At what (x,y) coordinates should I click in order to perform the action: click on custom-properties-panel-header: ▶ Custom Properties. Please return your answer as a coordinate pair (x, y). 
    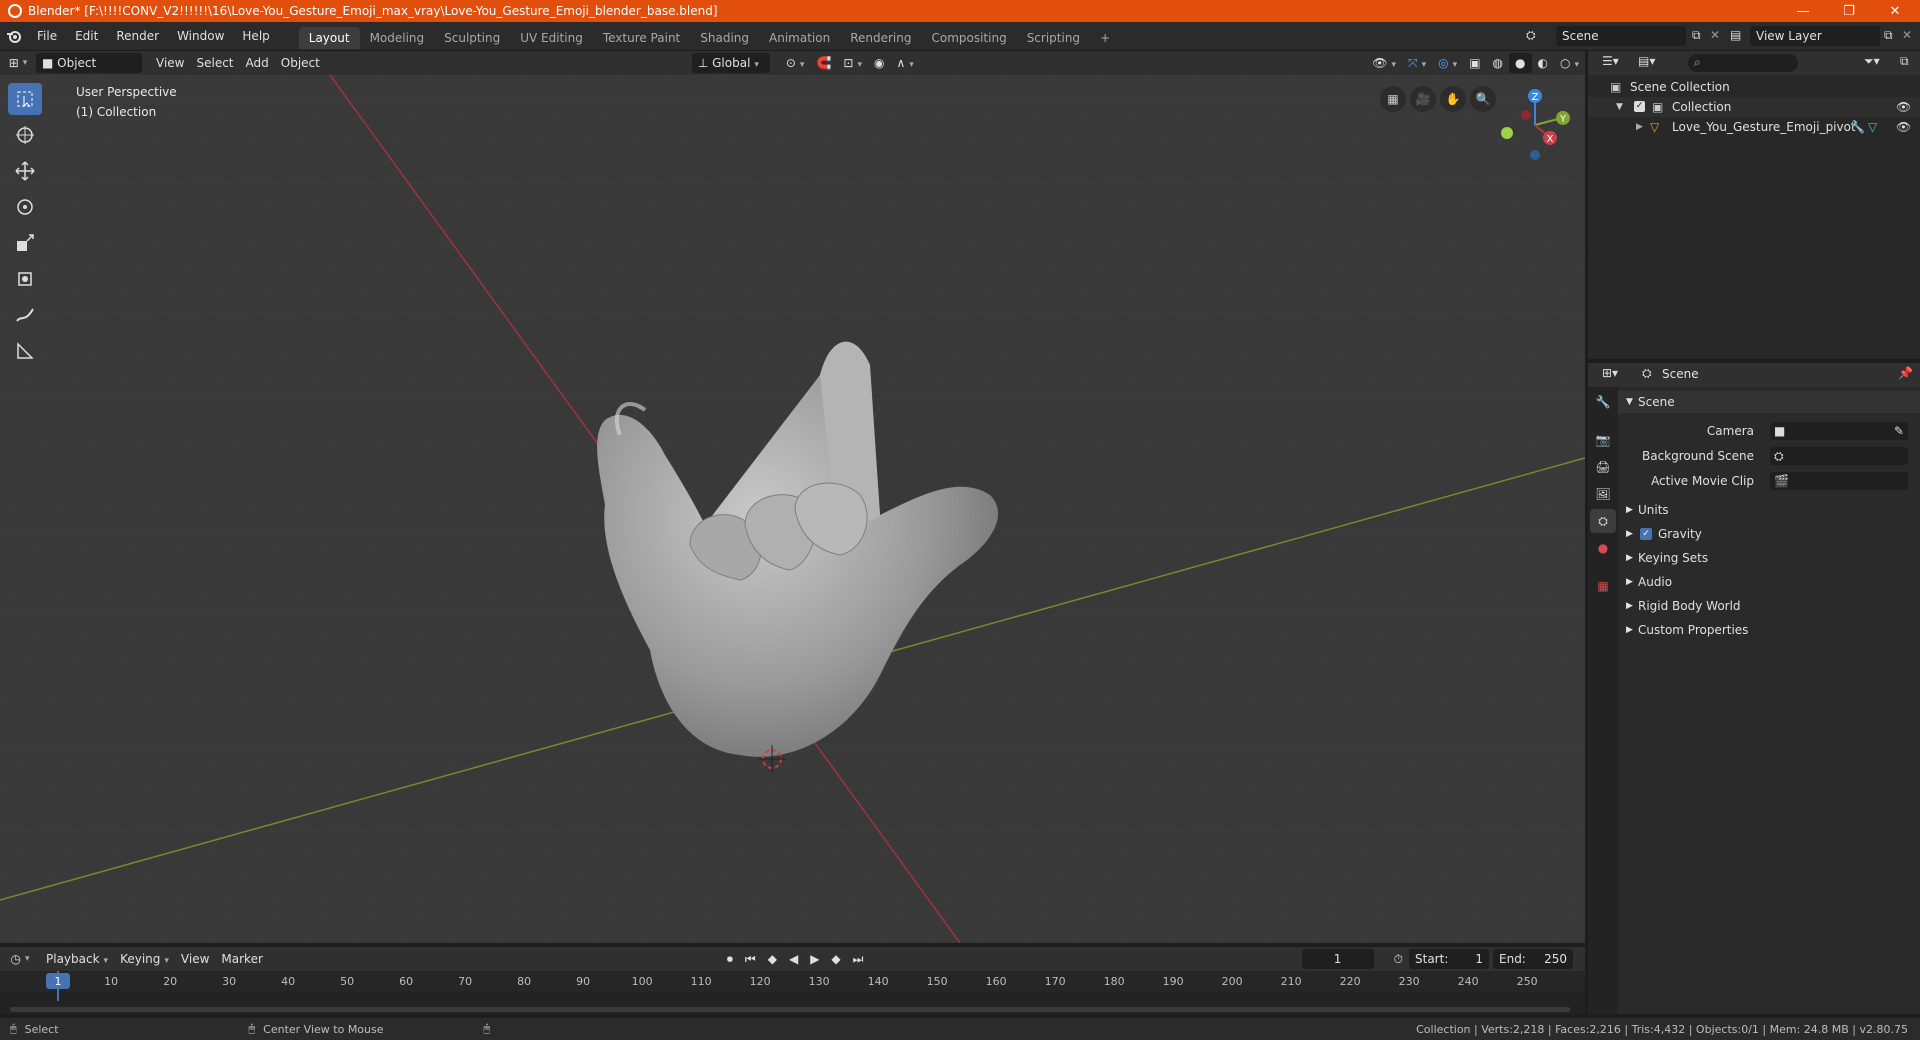
    Looking at the image, I should click on (1769, 630).